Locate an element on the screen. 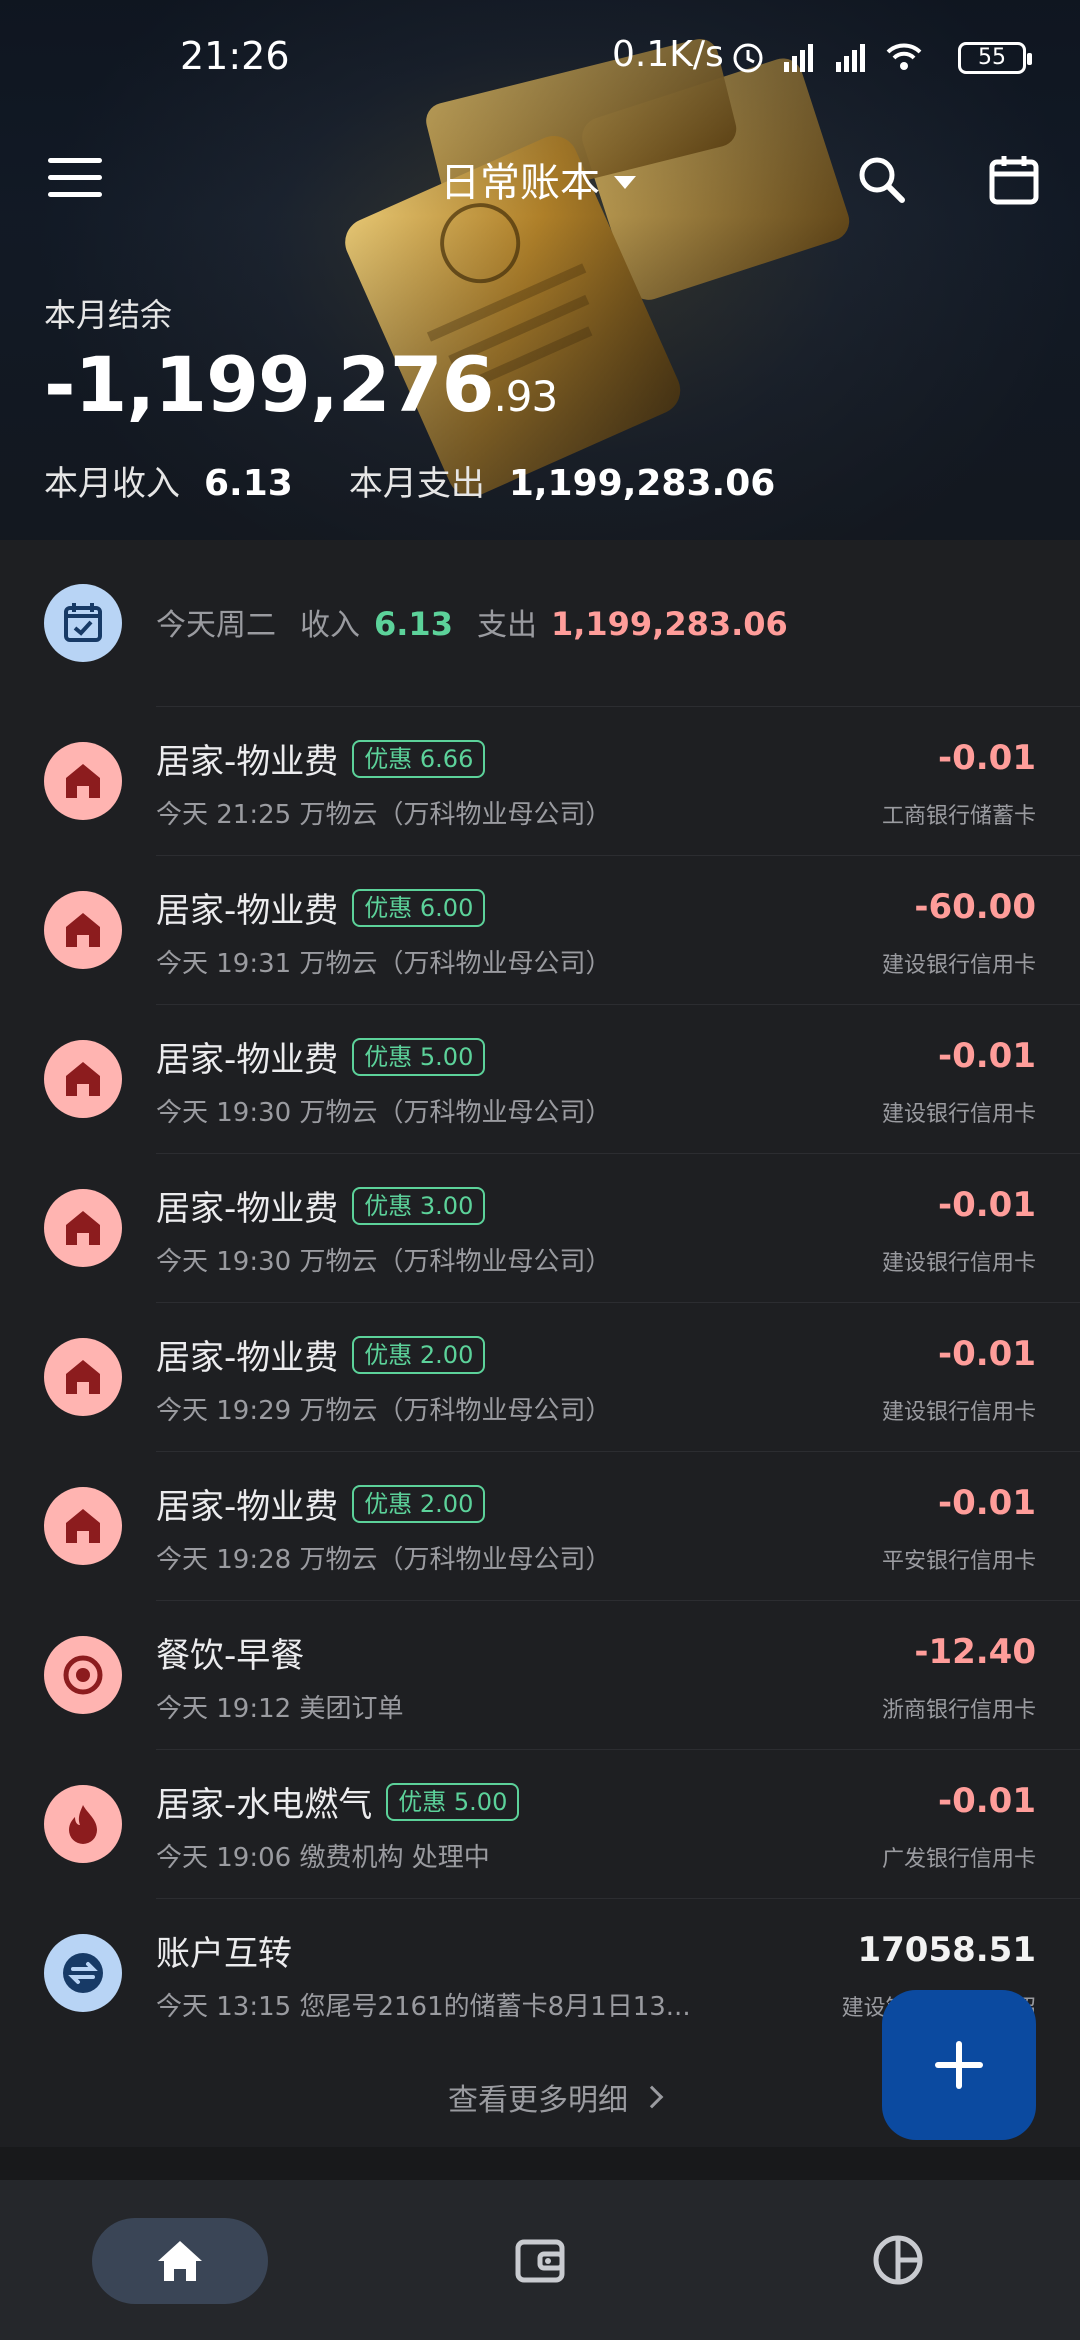  transaction-row: 餐饮-早餐 今天 19:12 美团订单 -12.40 浙商银行信用卡 is located at coordinates (540, 1674).